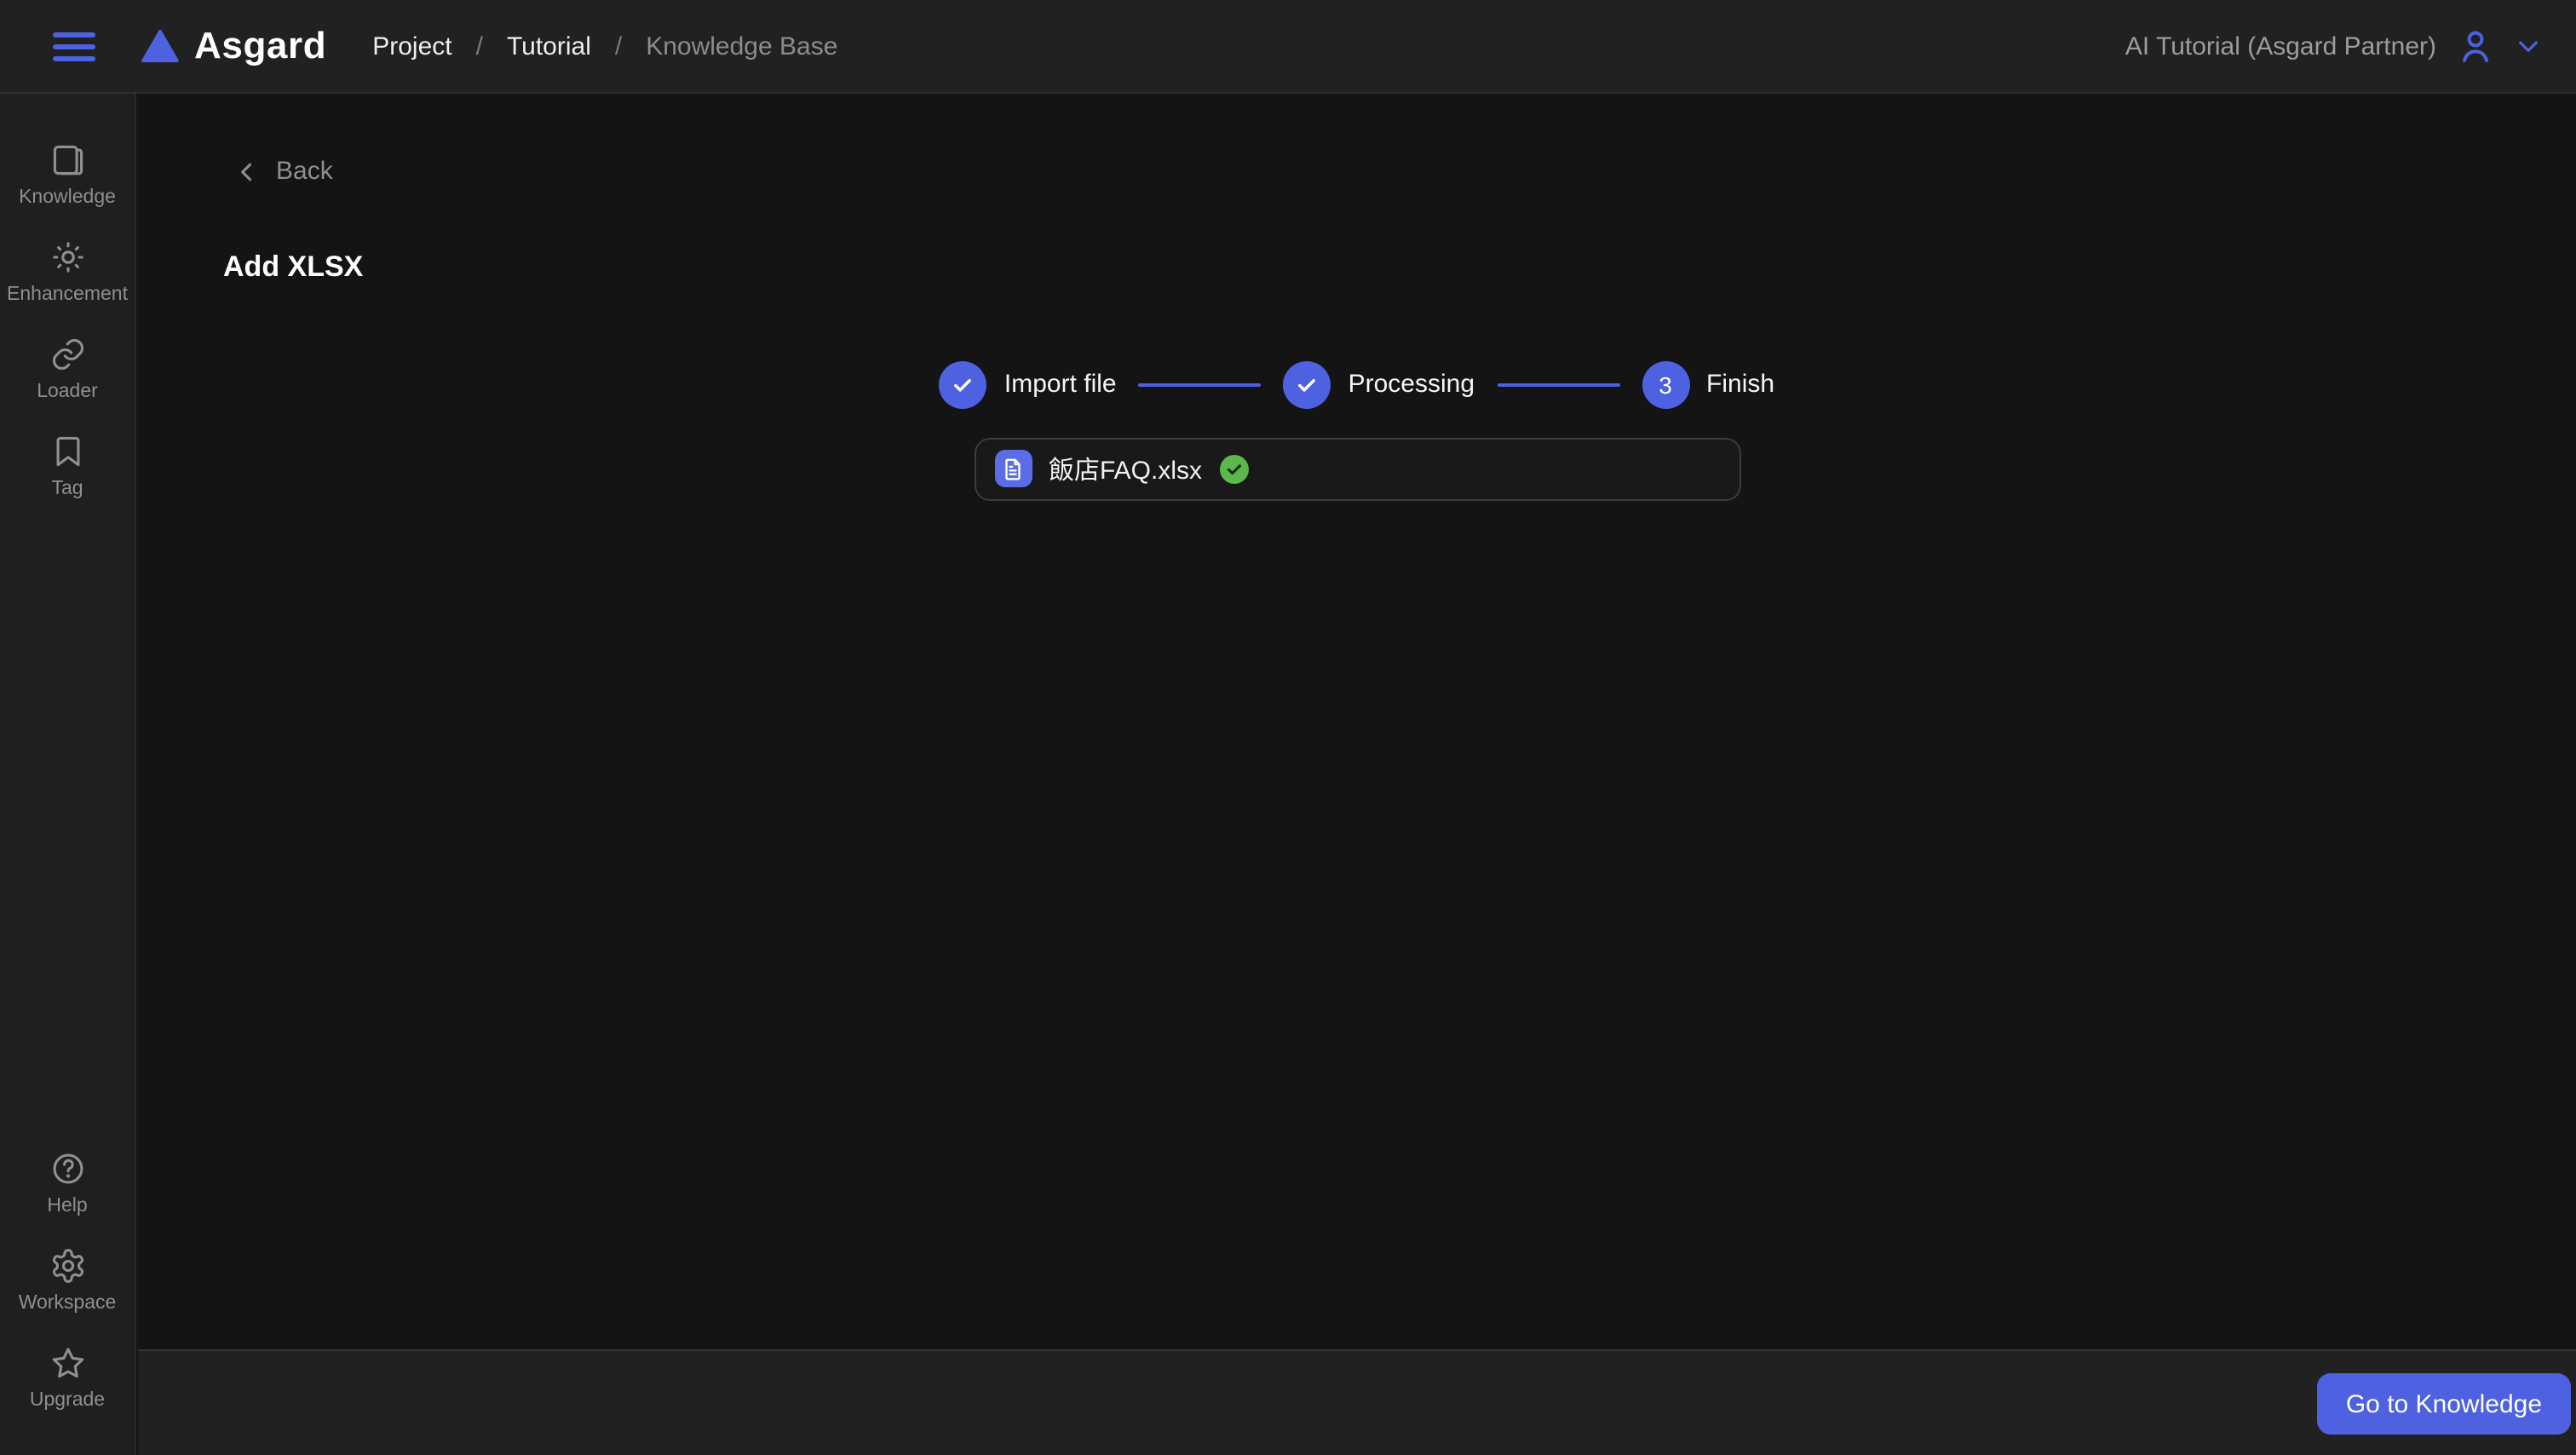 This screenshot has width=2576, height=1455. I want to click on sun-icon, so click(67, 257).